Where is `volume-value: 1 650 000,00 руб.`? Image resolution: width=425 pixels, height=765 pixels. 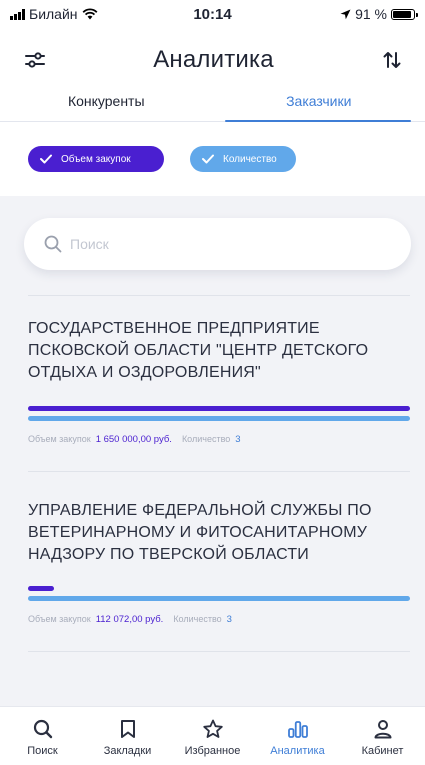
volume-value: 1 650 000,00 руб. is located at coordinates (133, 439).